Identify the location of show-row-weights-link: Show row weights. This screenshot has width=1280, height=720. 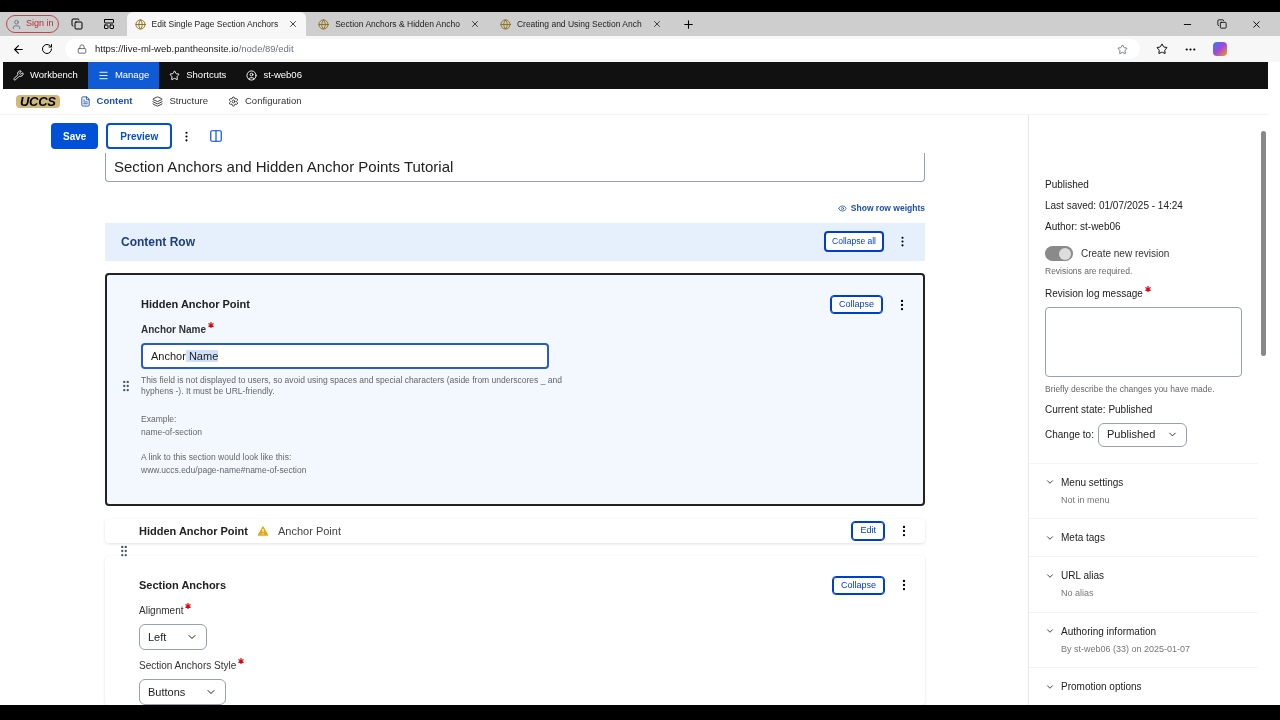
(881, 208).